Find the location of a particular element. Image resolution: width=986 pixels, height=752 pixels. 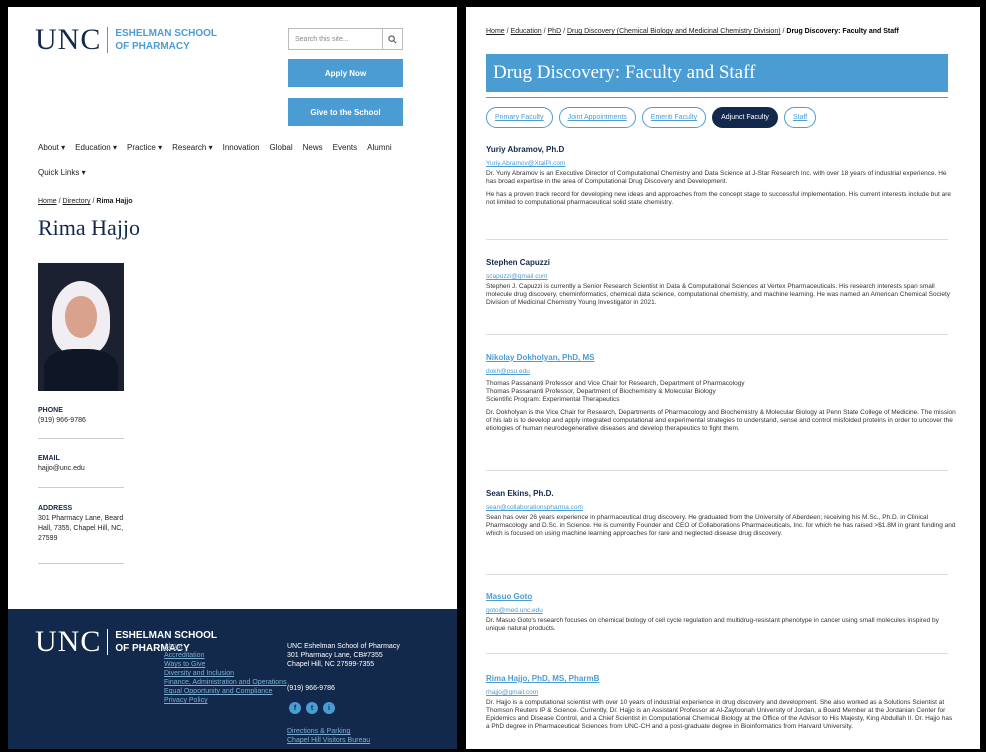

search-button is located at coordinates (392, 39).